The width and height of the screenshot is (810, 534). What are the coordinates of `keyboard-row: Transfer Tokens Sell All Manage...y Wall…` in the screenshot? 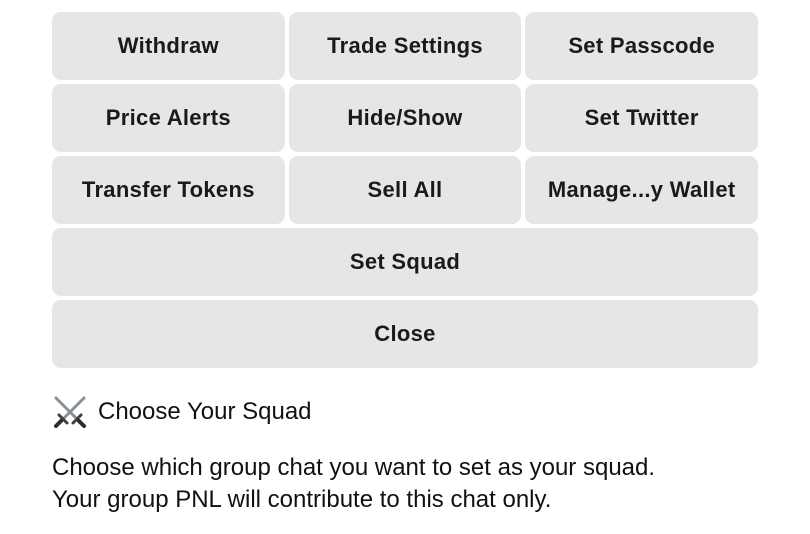 It's located at (405, 190).